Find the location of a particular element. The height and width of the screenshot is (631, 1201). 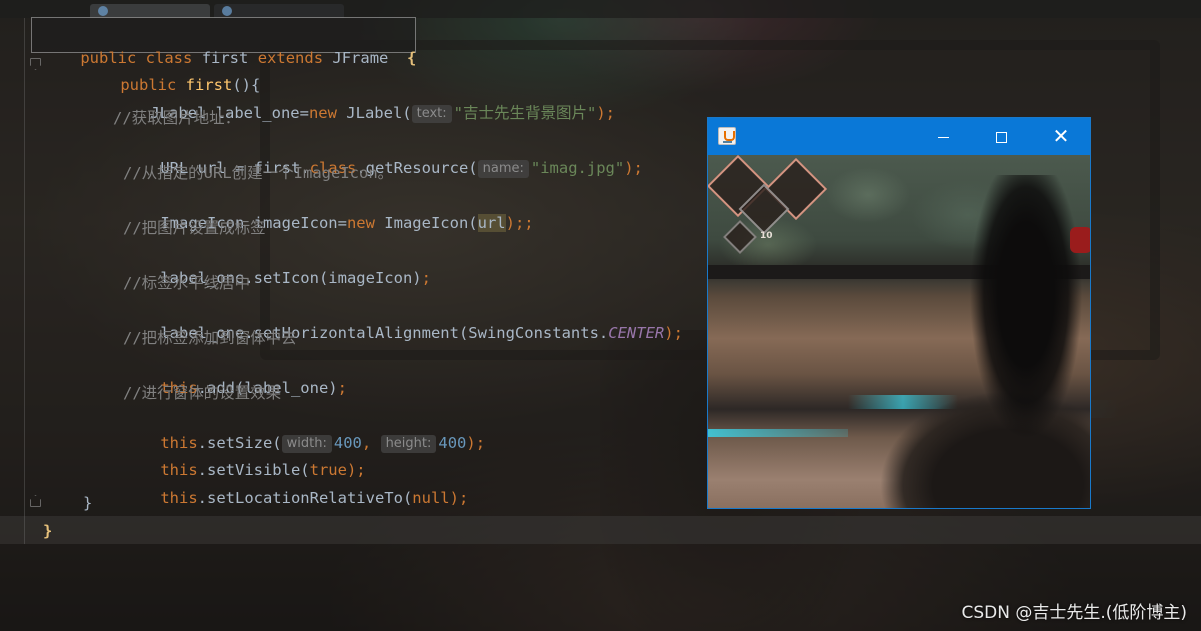

code-line-2: public first(){ is located at coordinates (171, 73).